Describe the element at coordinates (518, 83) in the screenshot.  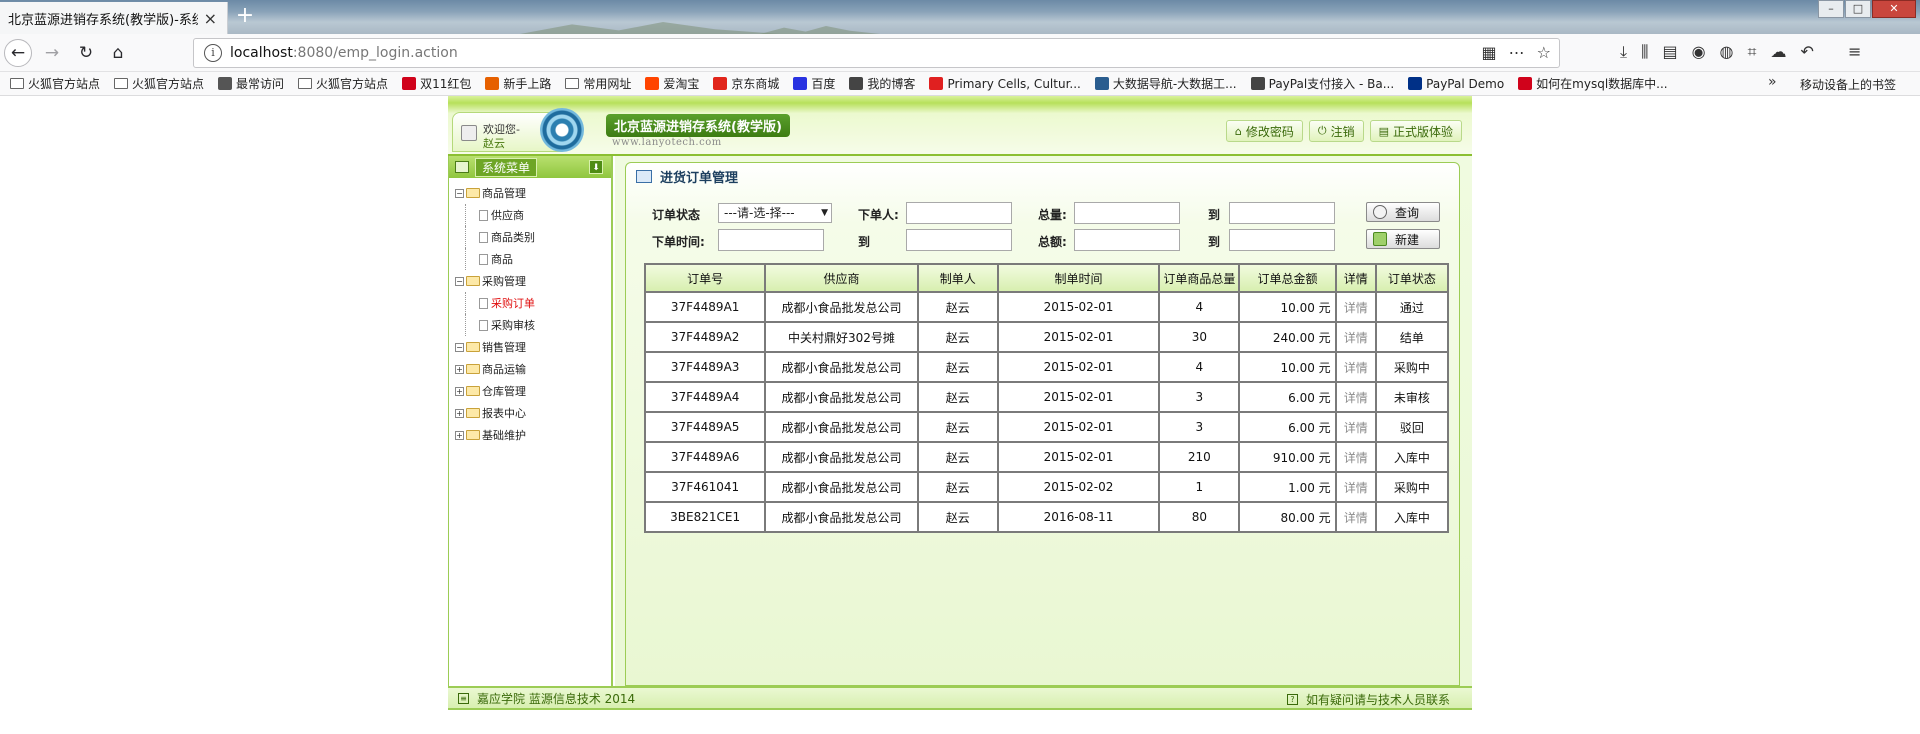
I see `bookmark-item: 新手上路` at that location.